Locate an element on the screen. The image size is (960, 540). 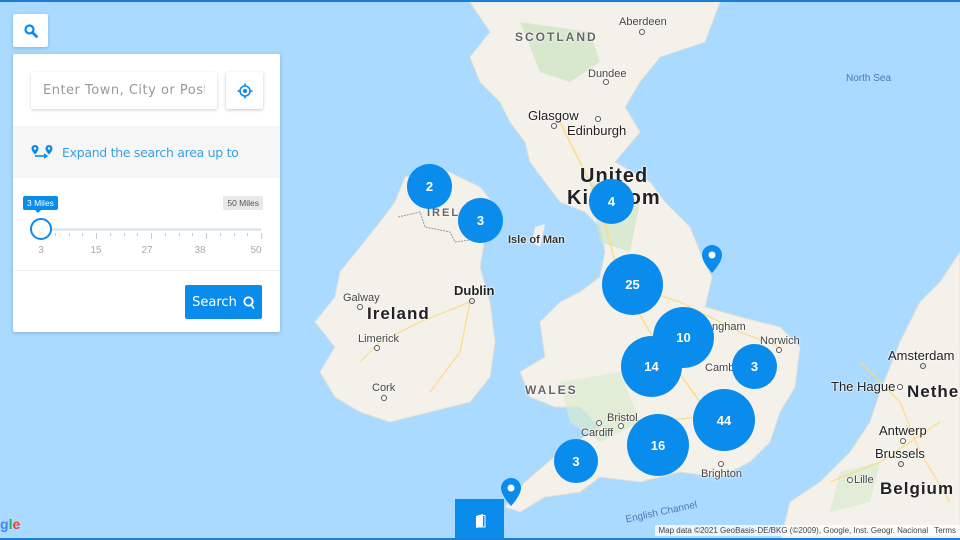
expand-search-area-row: Expand the search area up to is located at coordinates (146, 152).